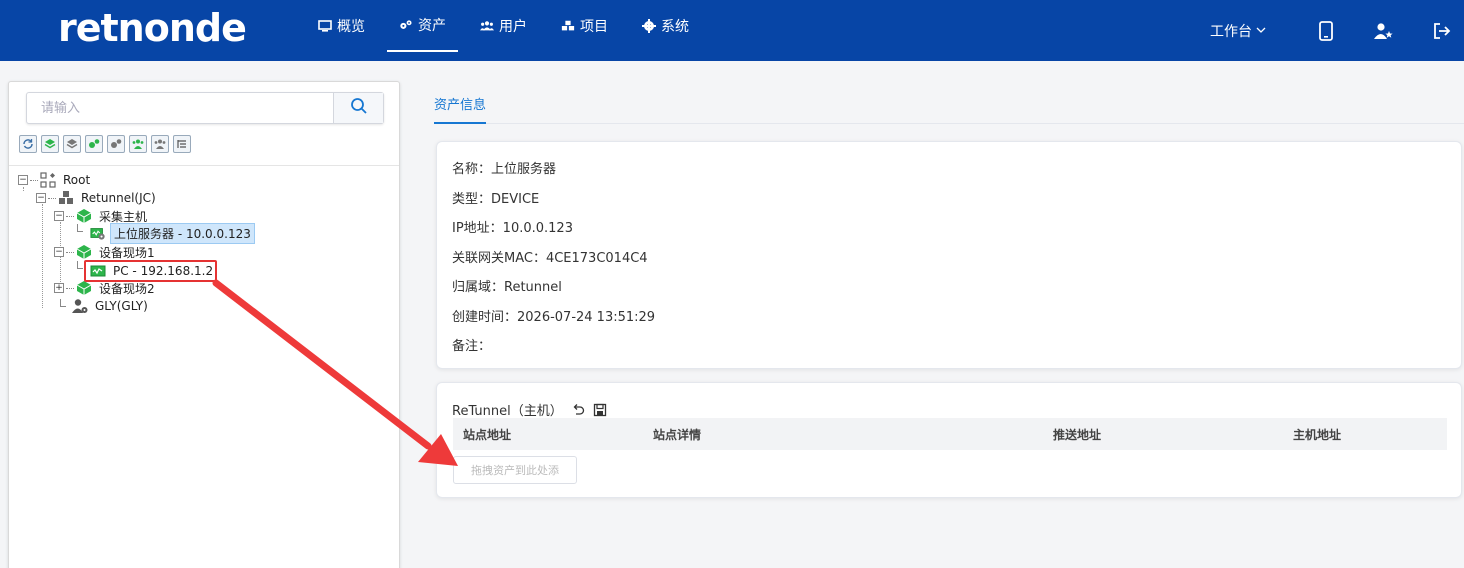 The height and width of the screenshot is (568, 1464). What do you see at coordinates (72, 144) in the screenshot?
I see `layer-gray-icon` at bounding box center [72, 144].